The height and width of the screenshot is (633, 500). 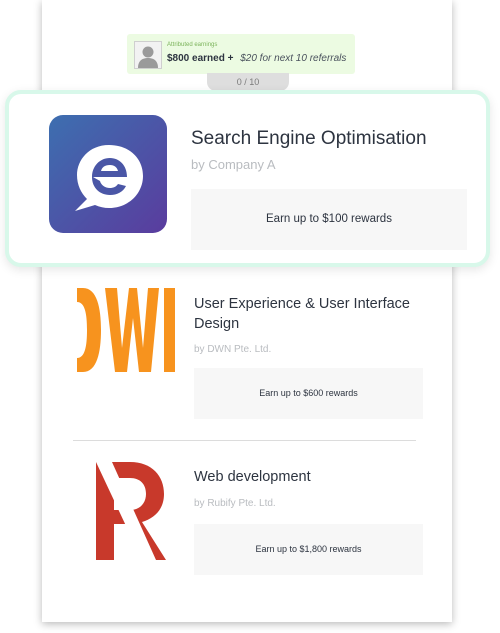 What do you see at coordinates (244, 440) in the screenshot?
I see `list-divider` at bounding box center [244, 440].